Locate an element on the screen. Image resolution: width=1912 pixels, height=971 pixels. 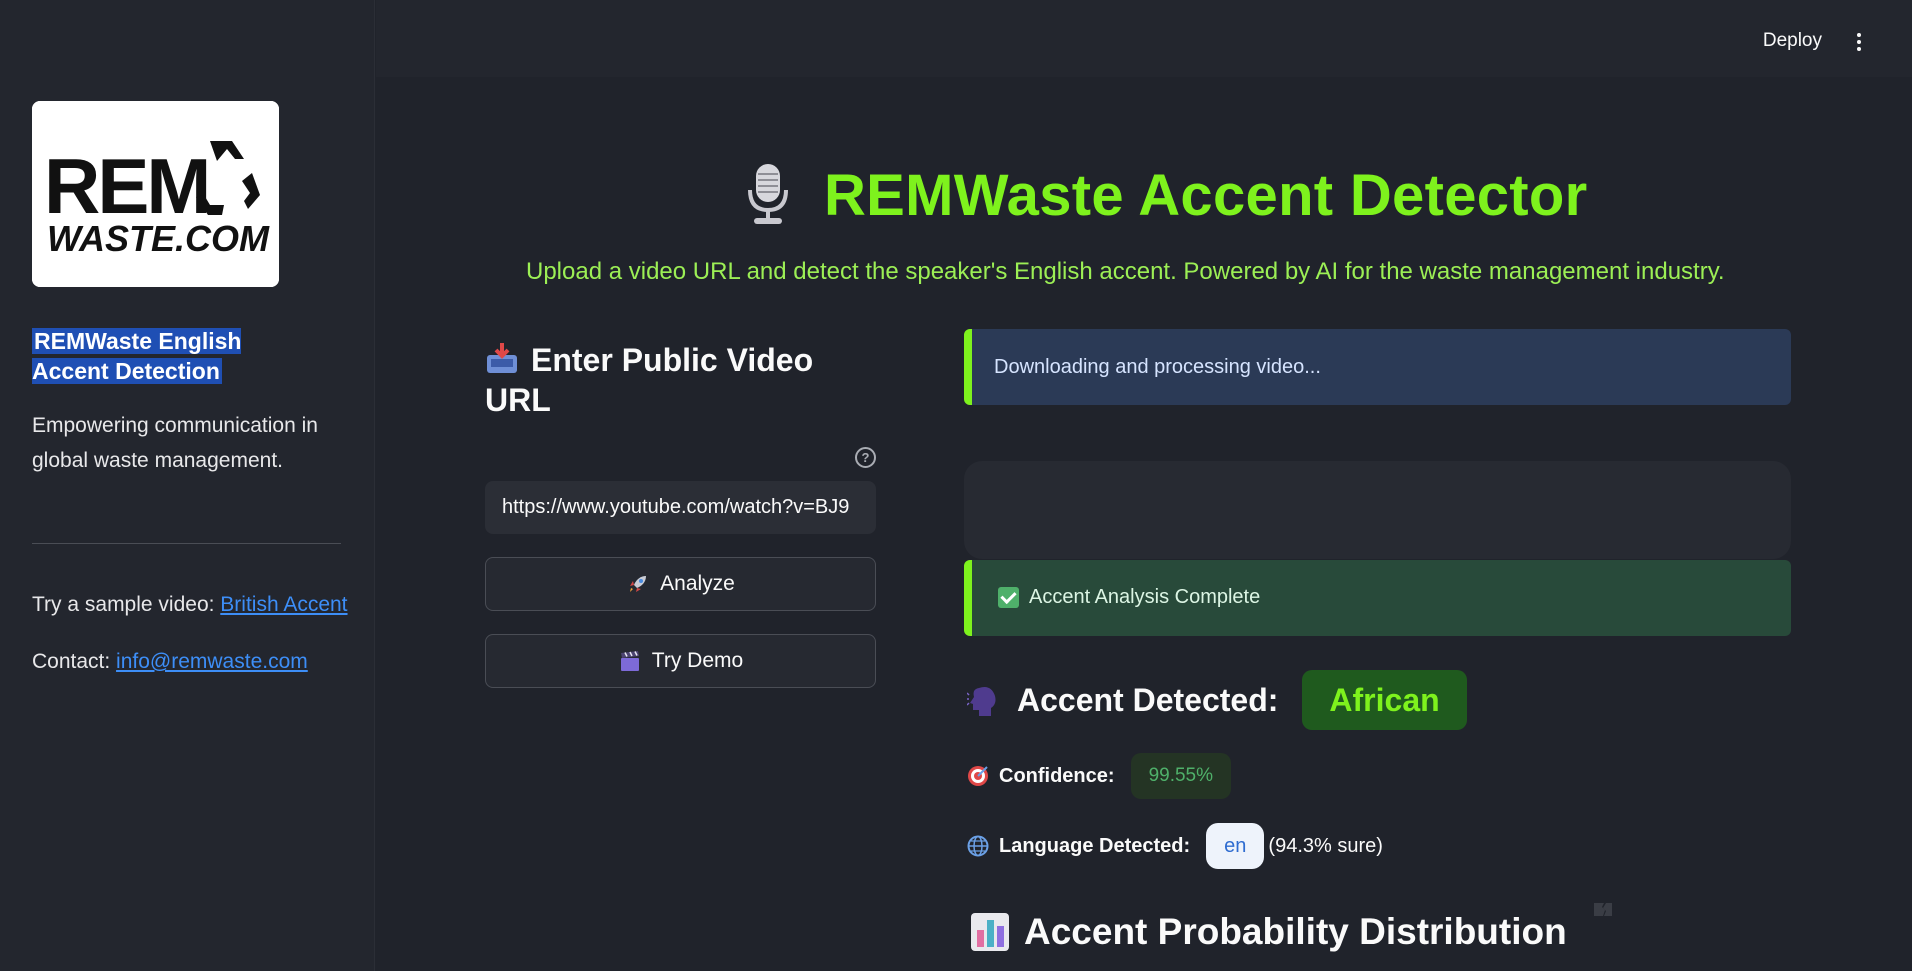
target-icon is located at coordinates (978, 776).